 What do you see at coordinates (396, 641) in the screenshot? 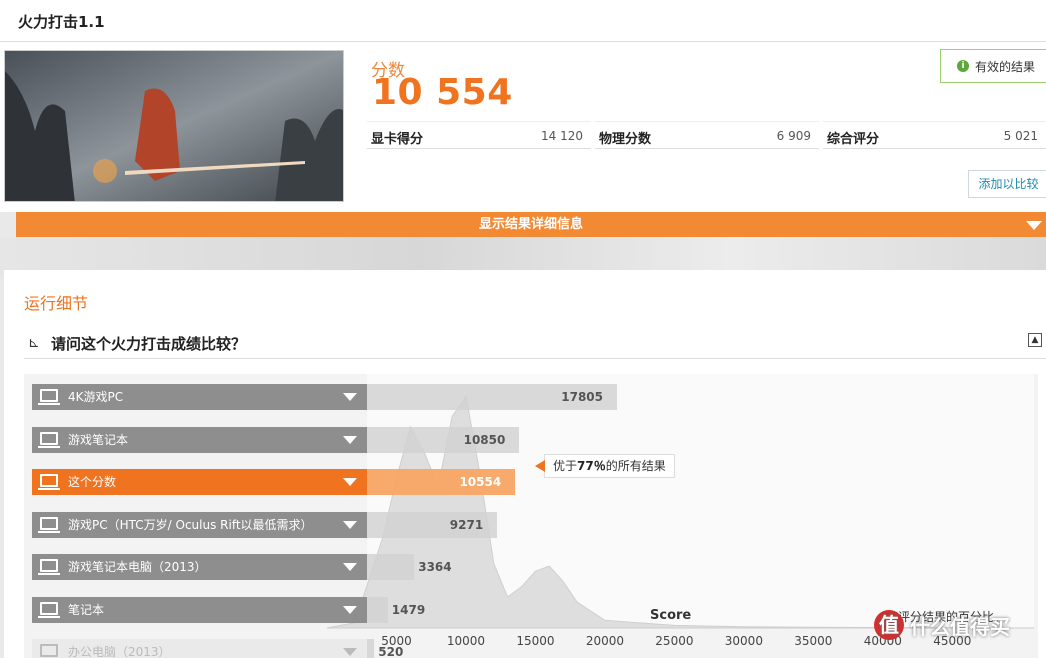
I see `x-tick-label: 5000` at bounding box center [396, 641].